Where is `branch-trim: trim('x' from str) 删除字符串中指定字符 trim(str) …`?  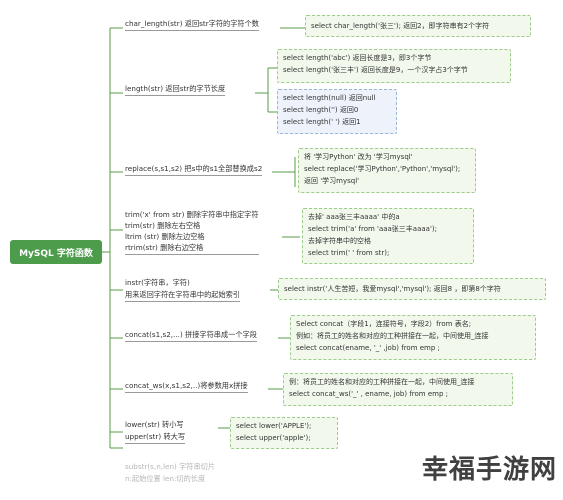 branch-trim: trim('x' from str) 删除字符串中指定字符 trim(str) … is located at coordinates (192, 232).